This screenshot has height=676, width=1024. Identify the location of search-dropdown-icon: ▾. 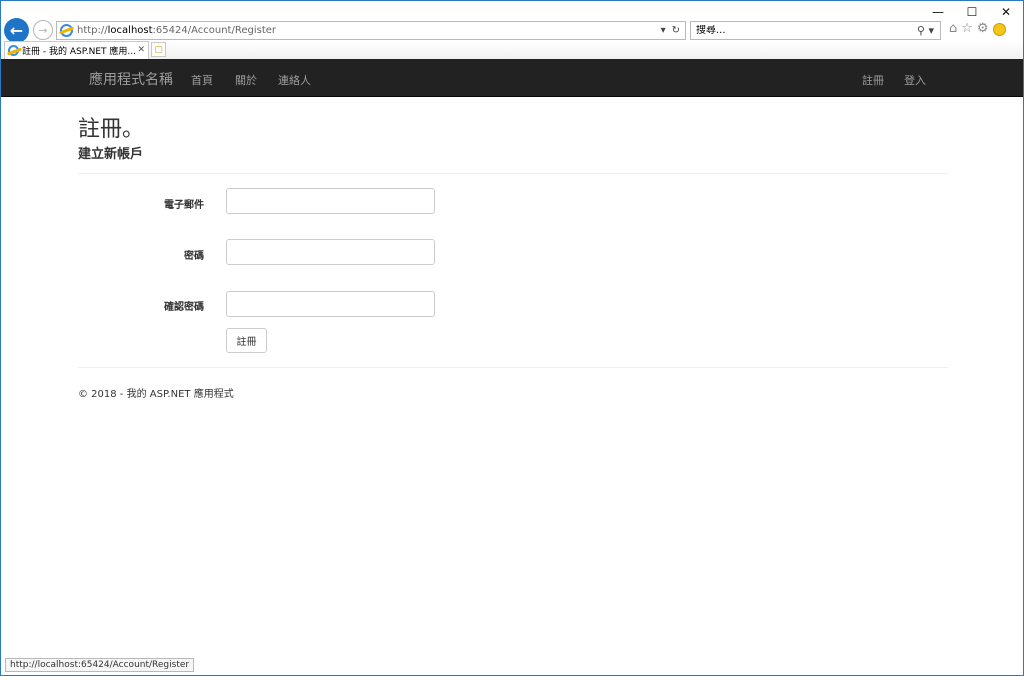
(931, 30).